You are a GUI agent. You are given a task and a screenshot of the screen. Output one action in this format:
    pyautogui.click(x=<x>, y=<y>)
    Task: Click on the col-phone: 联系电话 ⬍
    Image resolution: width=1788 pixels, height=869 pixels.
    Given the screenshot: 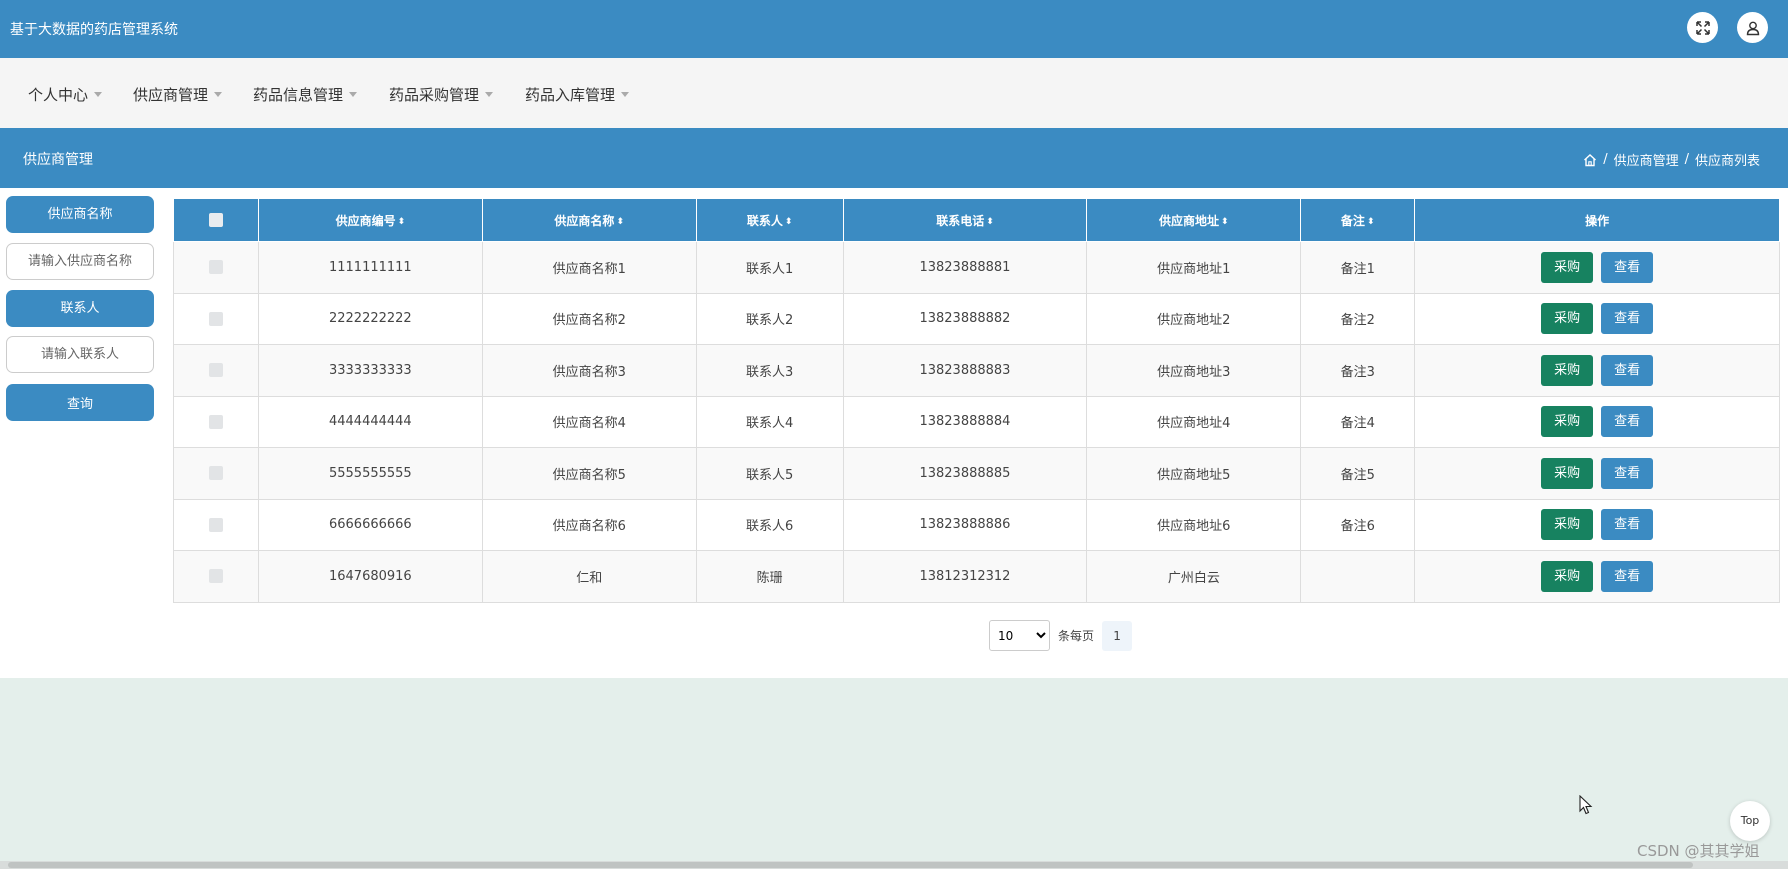 What is the action you would take?
    pyautogui.click(x=965, y=220)
    